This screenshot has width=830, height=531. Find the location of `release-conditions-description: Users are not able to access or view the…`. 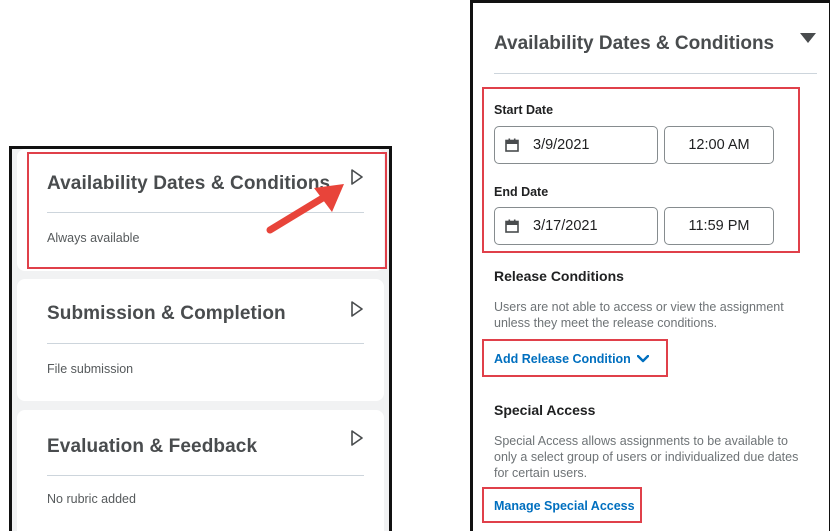

release-conditions-description: Users are not able to access or view the… is located at coordinates (639, 315).